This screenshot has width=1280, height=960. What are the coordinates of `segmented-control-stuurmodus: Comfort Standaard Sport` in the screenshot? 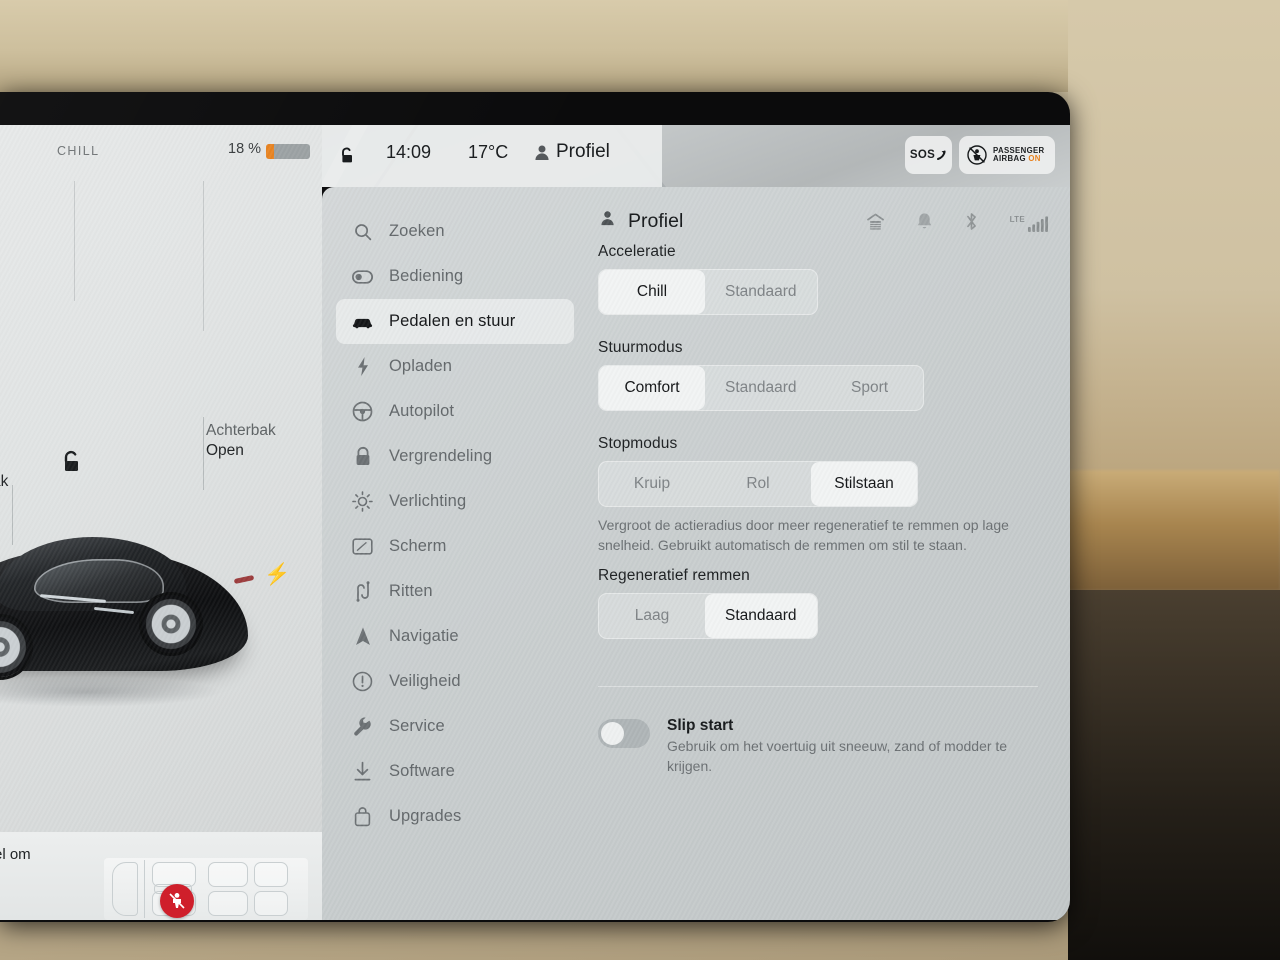 It's located at (761, 388).